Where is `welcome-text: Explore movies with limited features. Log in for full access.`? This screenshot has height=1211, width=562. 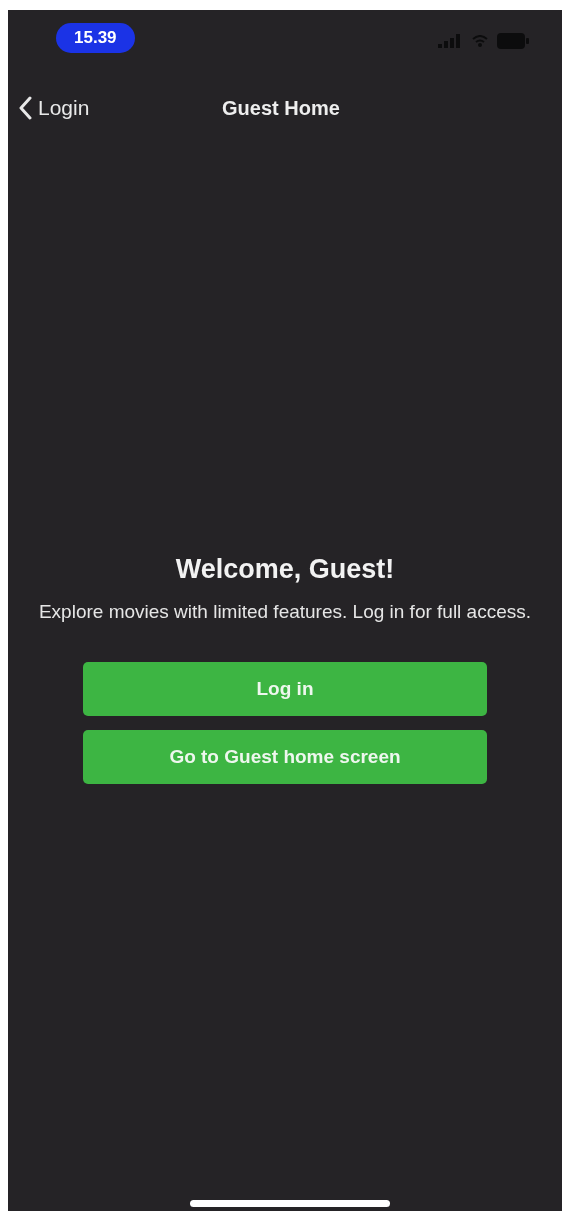
welcome-text: Explore movies with limited features. Log in for full access. is located at coordinates (285, 612).